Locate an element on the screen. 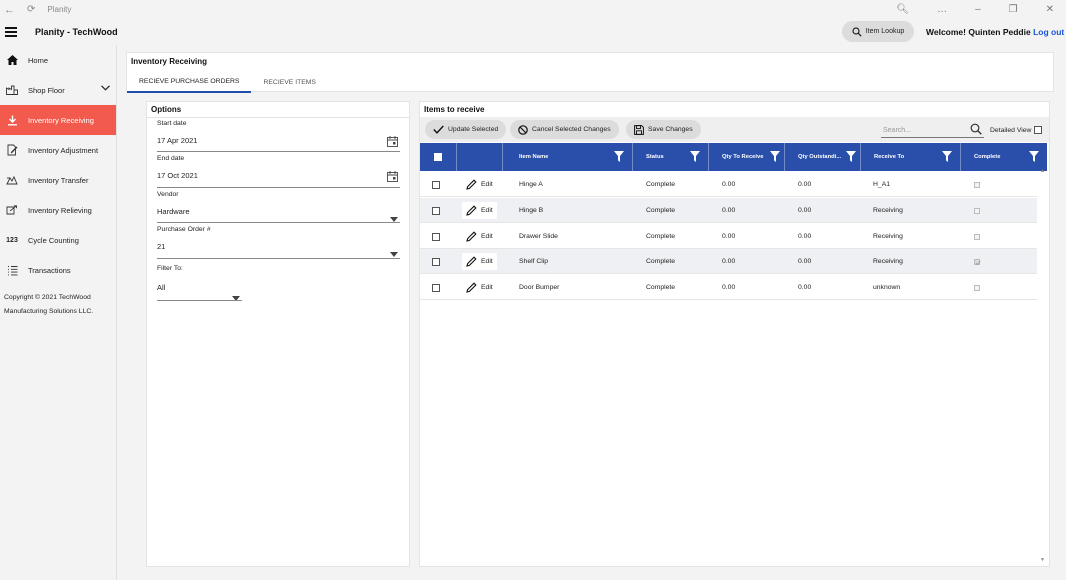  cancel-selected-changes-button: Cancel Selected Changes is located at coordinates (564, 129).